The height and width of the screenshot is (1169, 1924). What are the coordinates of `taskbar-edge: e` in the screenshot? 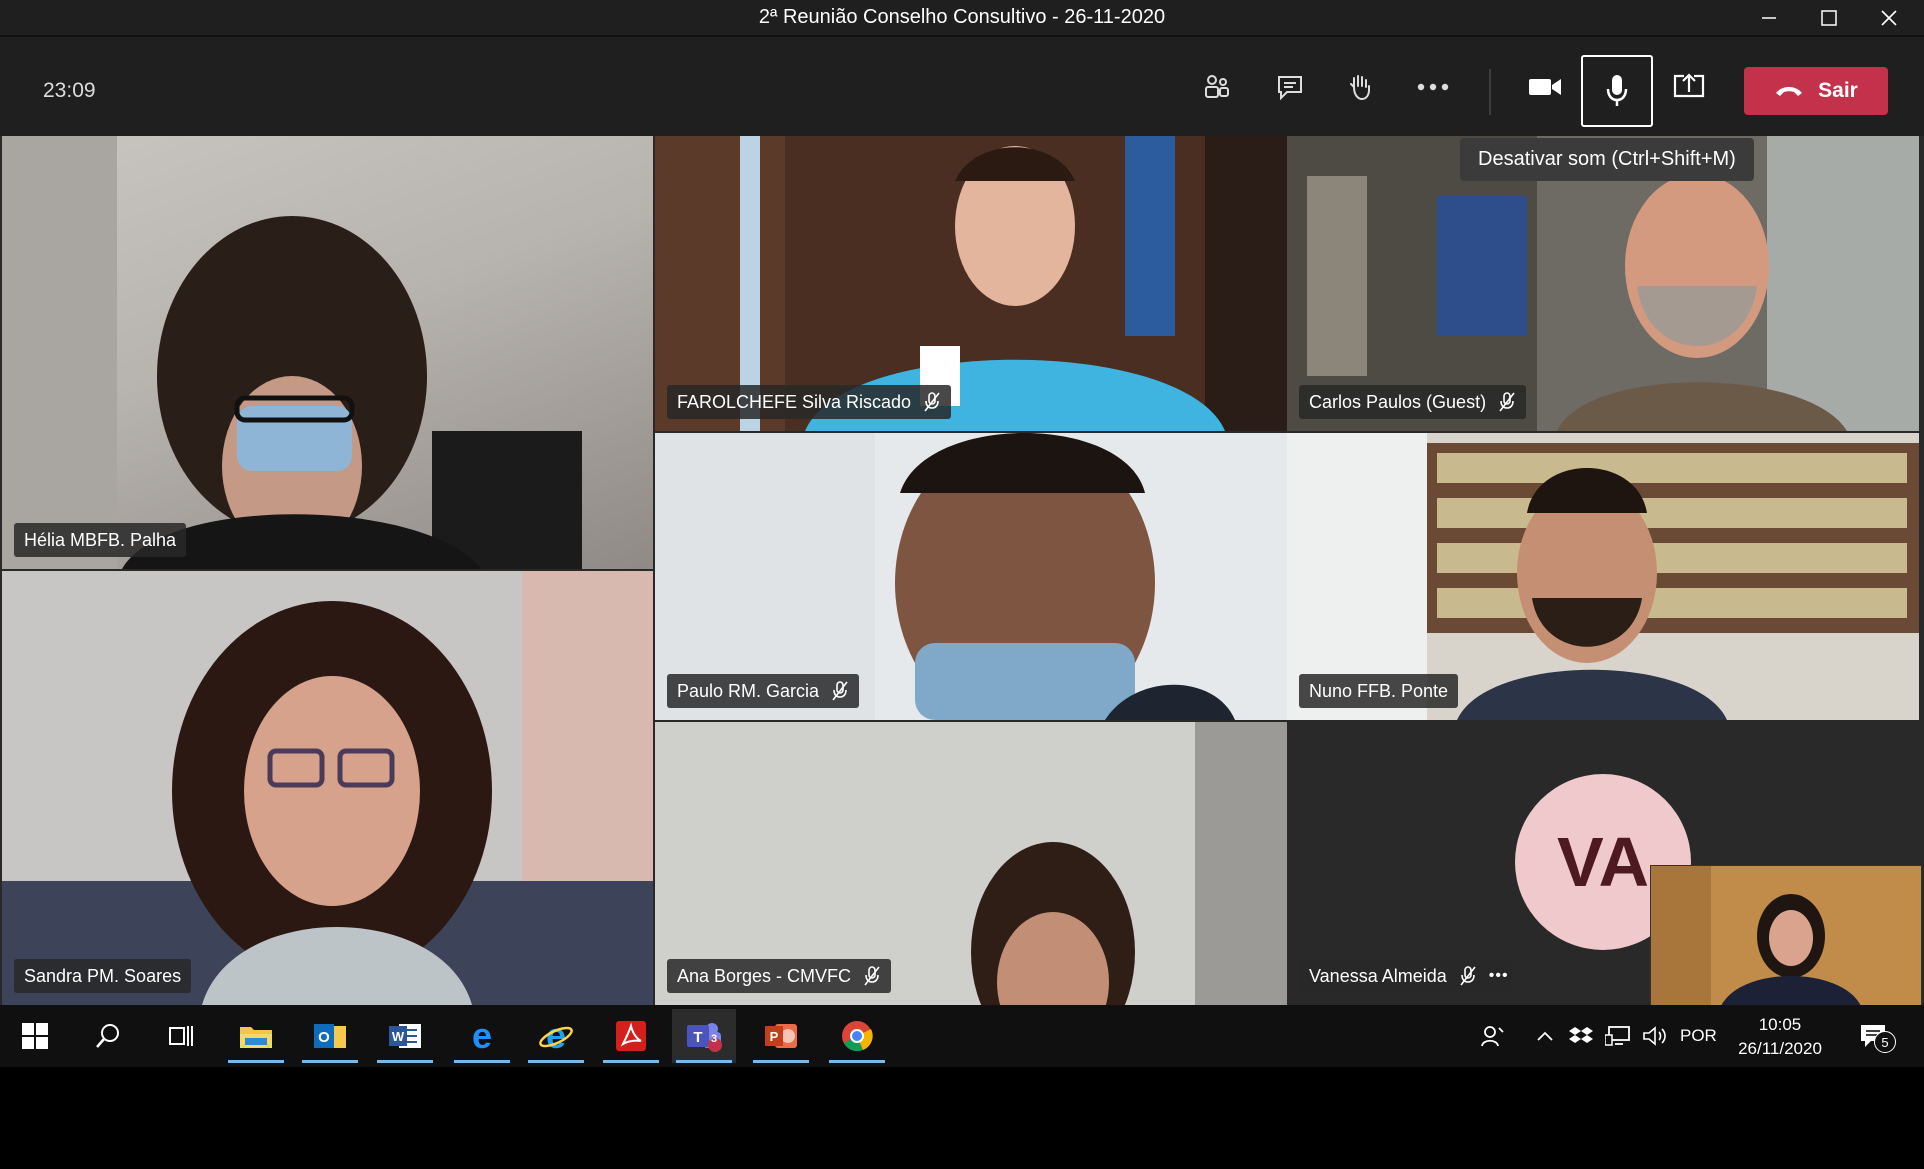 It's located at (482, 1036).